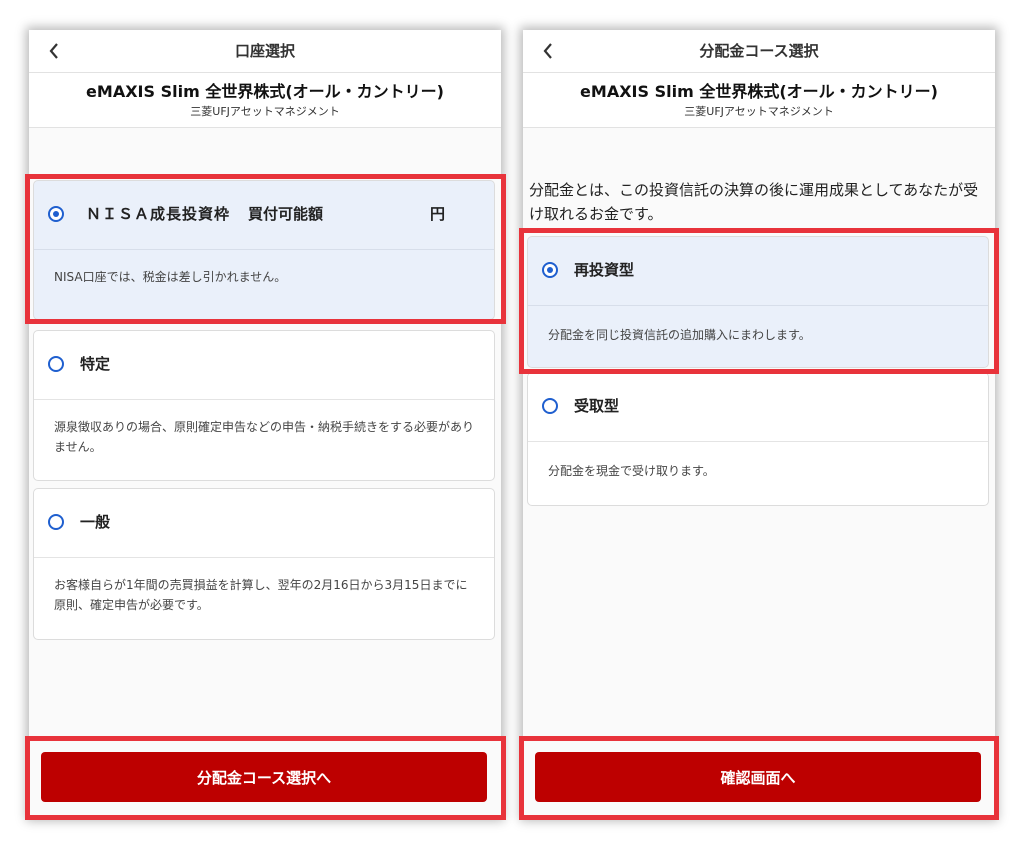  Describe the element at coordinates (264, 777) in the screenshot. I see `next-distribution-course-button: 分配金コース選択へ` at that location.